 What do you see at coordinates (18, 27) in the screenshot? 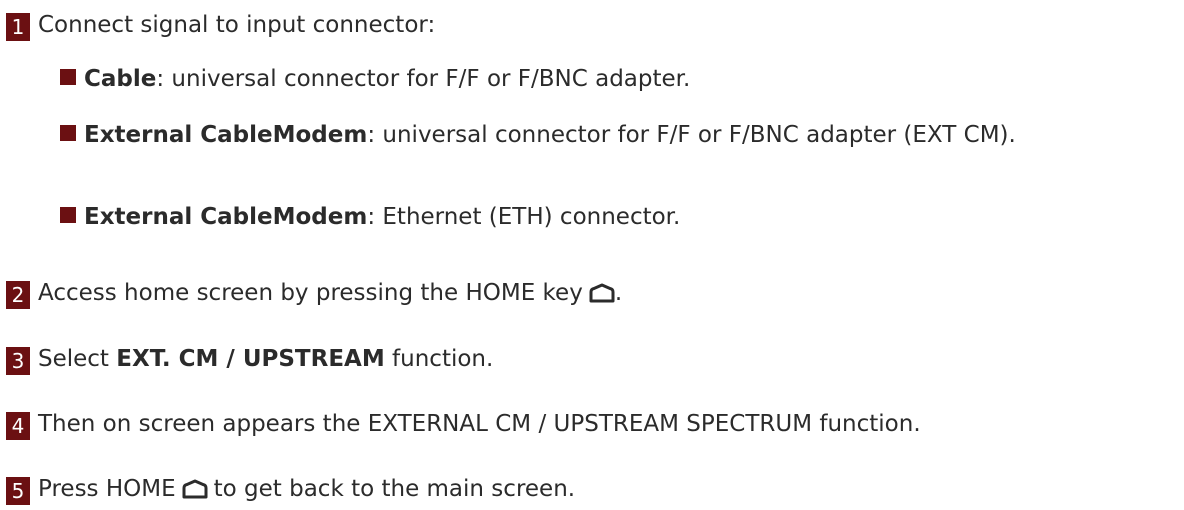
I see `step-number: 1` at bounding box center [18, 27].